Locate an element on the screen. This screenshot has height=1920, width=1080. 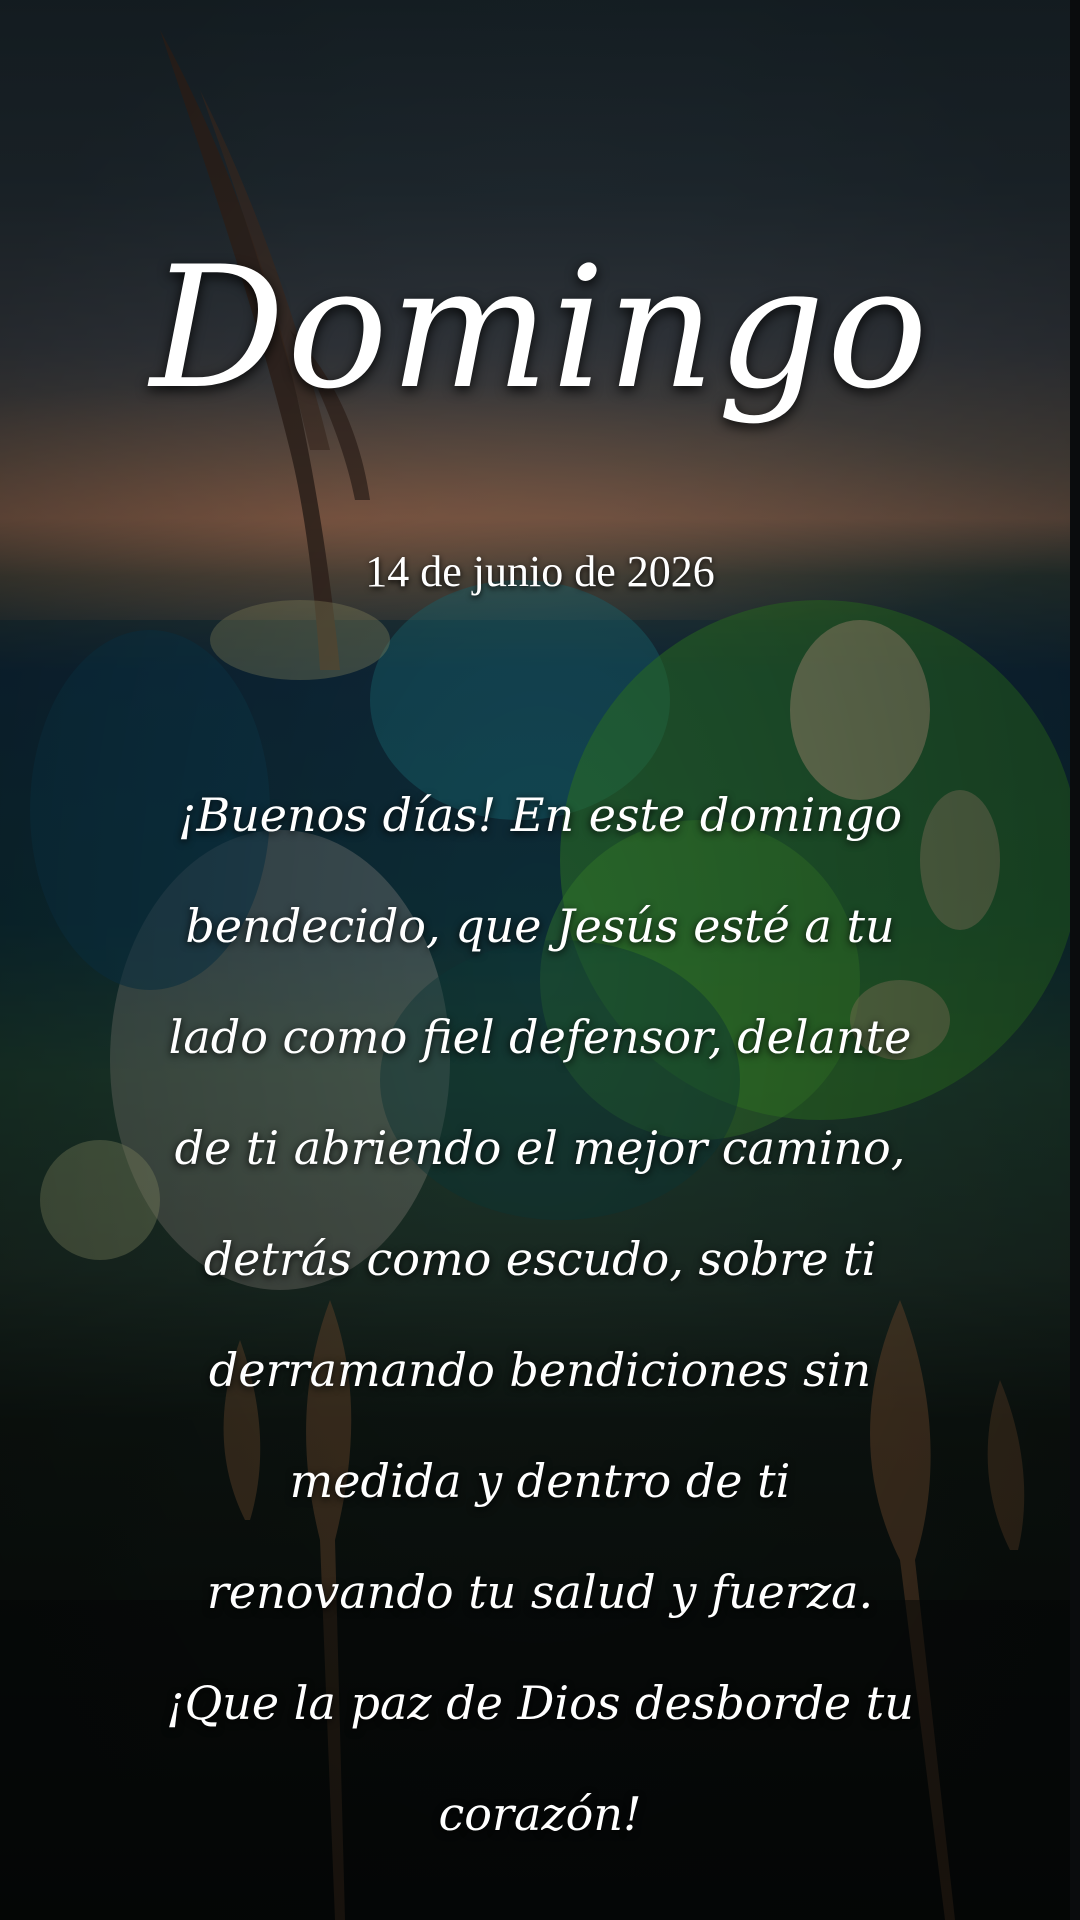
date-label: 14 de junio de 2026 is located at coordinates (540, 571).